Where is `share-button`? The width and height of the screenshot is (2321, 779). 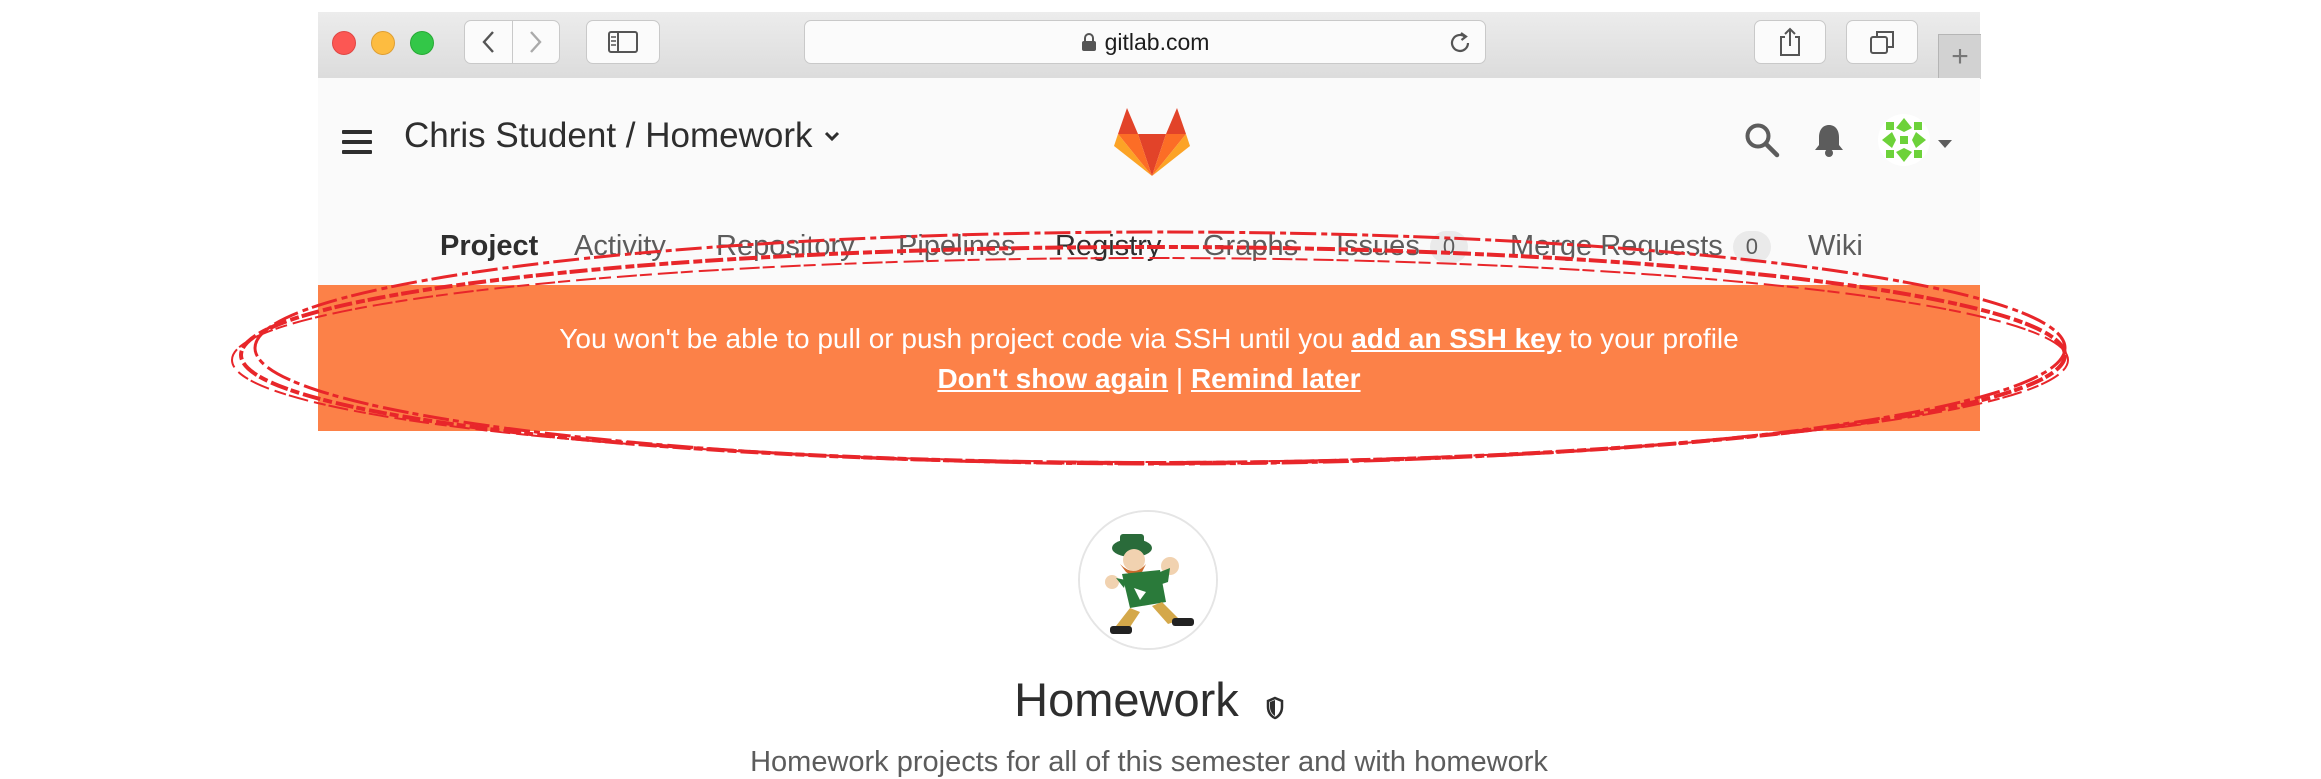
share-button is located at coordinates (1790, 42).